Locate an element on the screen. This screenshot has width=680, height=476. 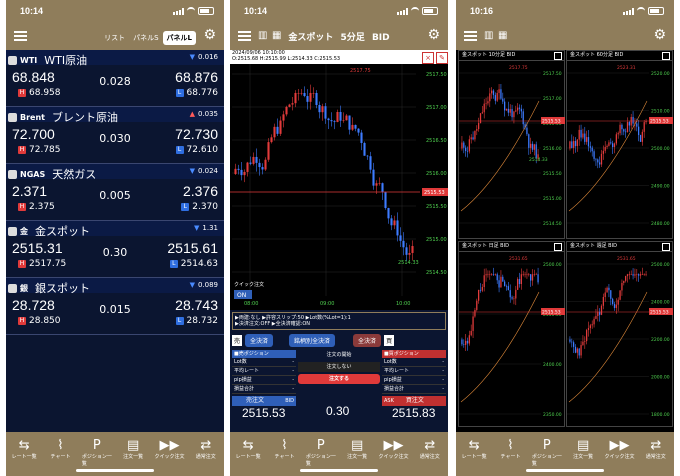
timeframe: 5分足 is located at coordinates (353, 38).